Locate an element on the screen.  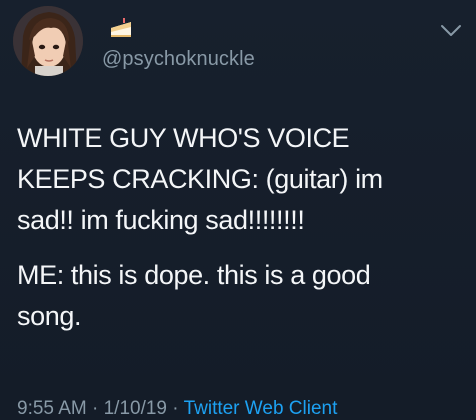
tweet-meta: 9:55 AM · 1/10/19 · Twitter Web Client is located at coordinates (177, 409).